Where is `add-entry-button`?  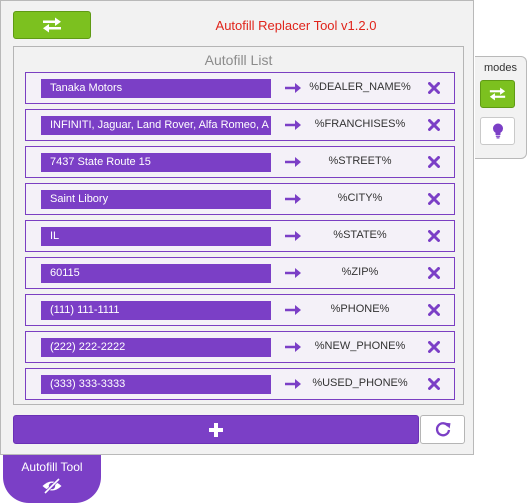
add-entry-button is located at coordinates (216, 429).